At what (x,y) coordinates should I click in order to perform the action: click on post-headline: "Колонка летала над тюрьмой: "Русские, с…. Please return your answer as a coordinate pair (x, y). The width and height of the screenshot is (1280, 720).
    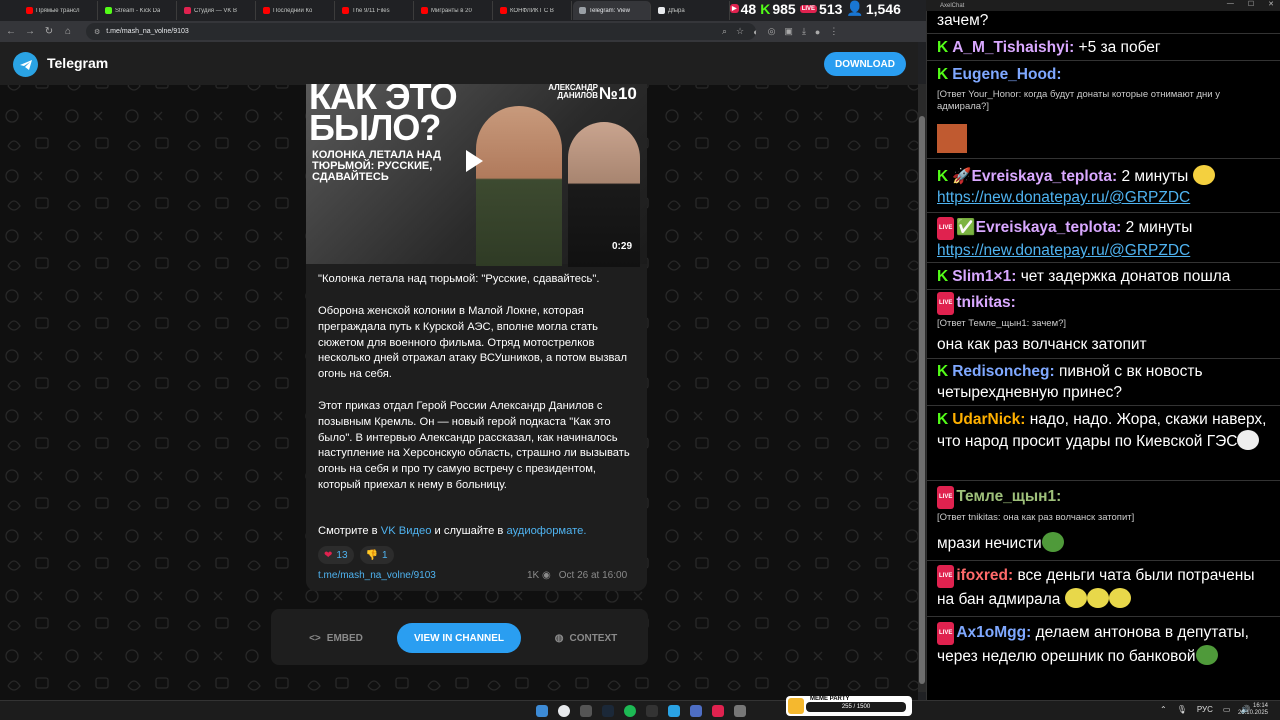
    Looking at the image, I should click on (459, 279).